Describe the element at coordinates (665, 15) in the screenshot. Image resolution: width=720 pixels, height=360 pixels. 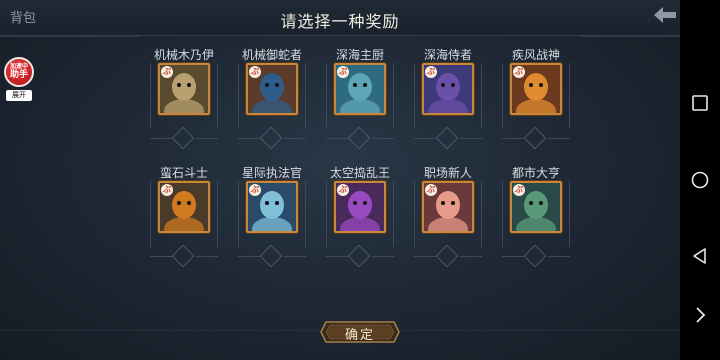
I see `back-arrow-icon` at that location.